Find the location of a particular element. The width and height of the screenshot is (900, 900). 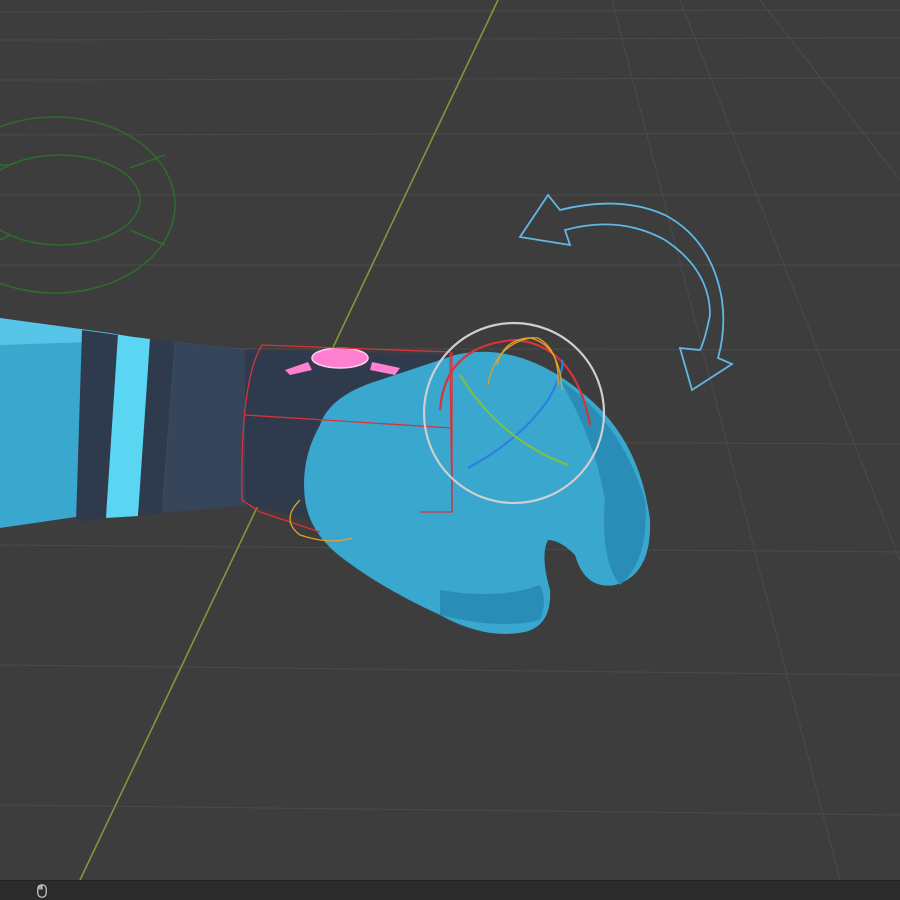

mouse-icon is located at coordinates (42, 891).